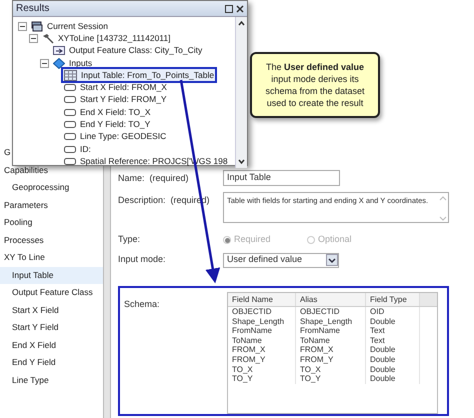 Image resolution: width=474 pixels, height=418 pixels. I want to click on column-header: Alias, so click(331, 299).